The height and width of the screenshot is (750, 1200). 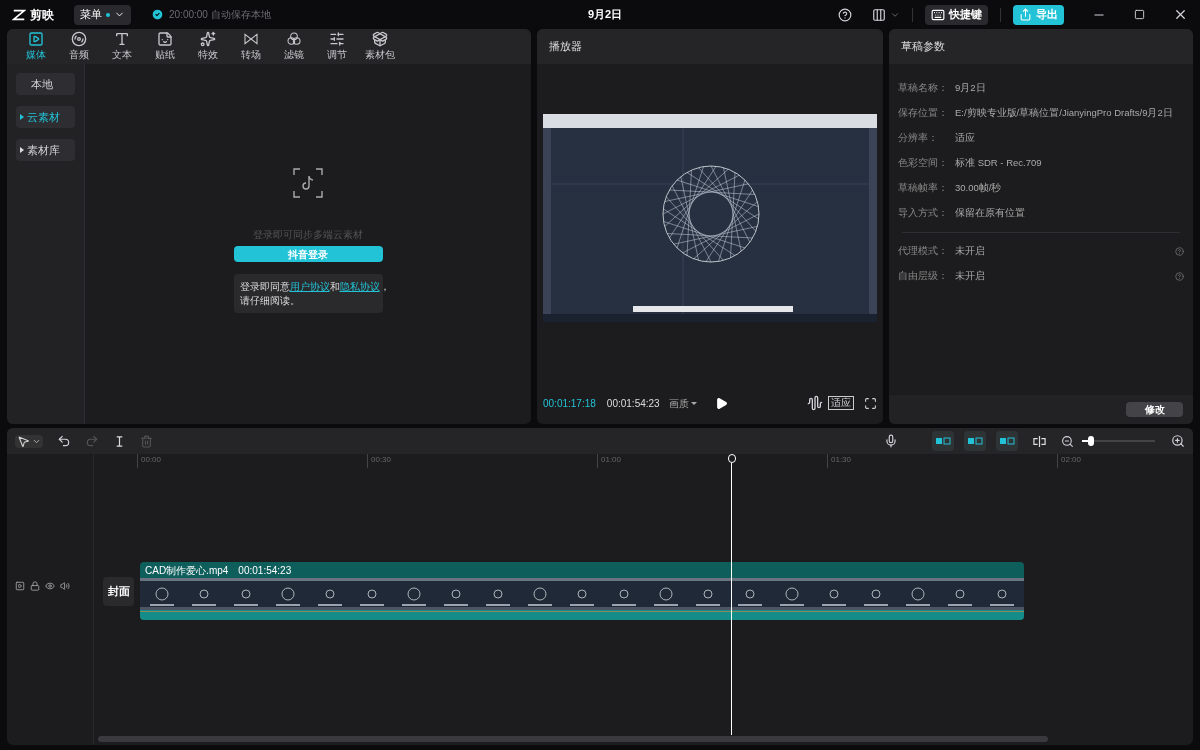 What do you see at coordinates (380, 39) in the screenshot?
I see `package-icon` at bounding box center [380, 39].